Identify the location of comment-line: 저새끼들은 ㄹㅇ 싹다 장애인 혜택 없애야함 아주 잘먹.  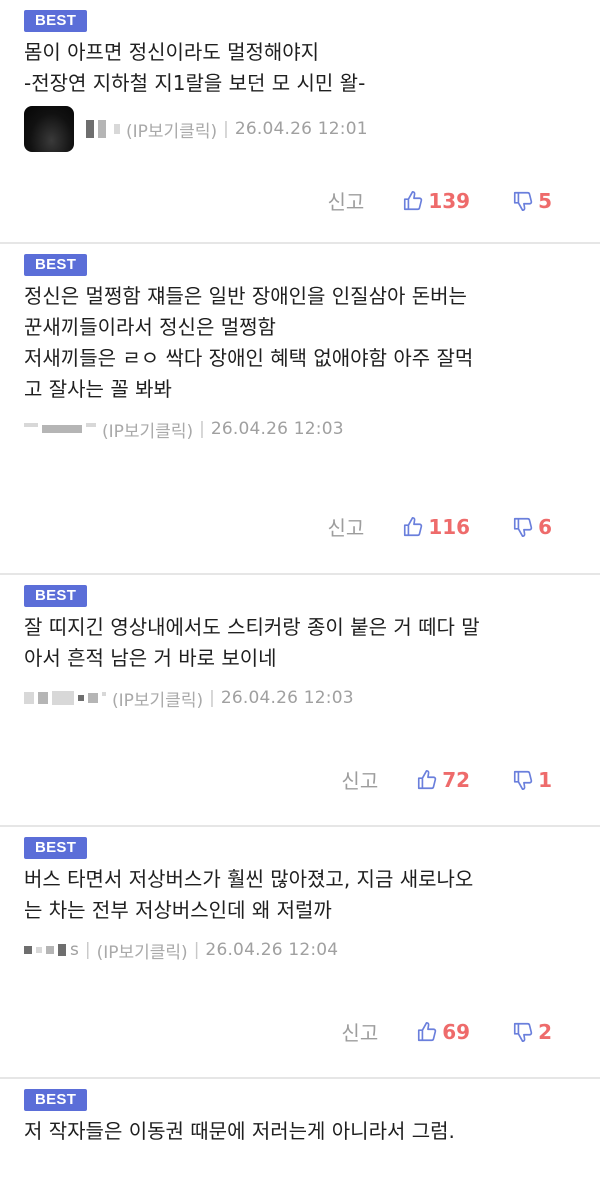
(249, 358).